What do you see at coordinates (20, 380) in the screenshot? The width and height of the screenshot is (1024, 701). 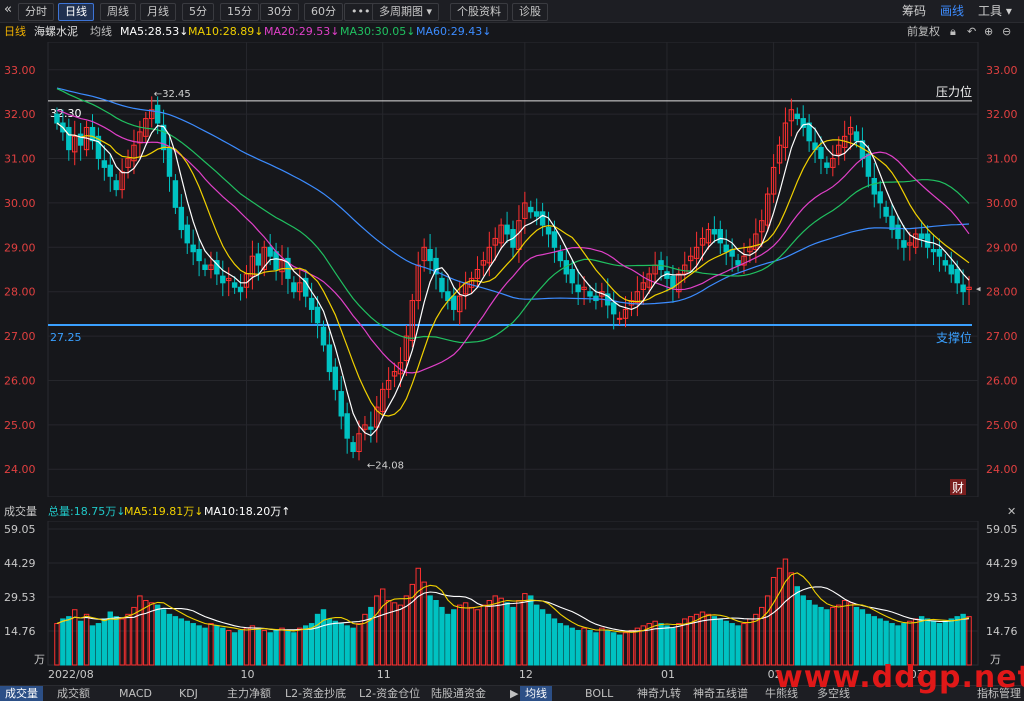 I see `y-tick-left-7: 26.00` at bounding box center [20, 380].